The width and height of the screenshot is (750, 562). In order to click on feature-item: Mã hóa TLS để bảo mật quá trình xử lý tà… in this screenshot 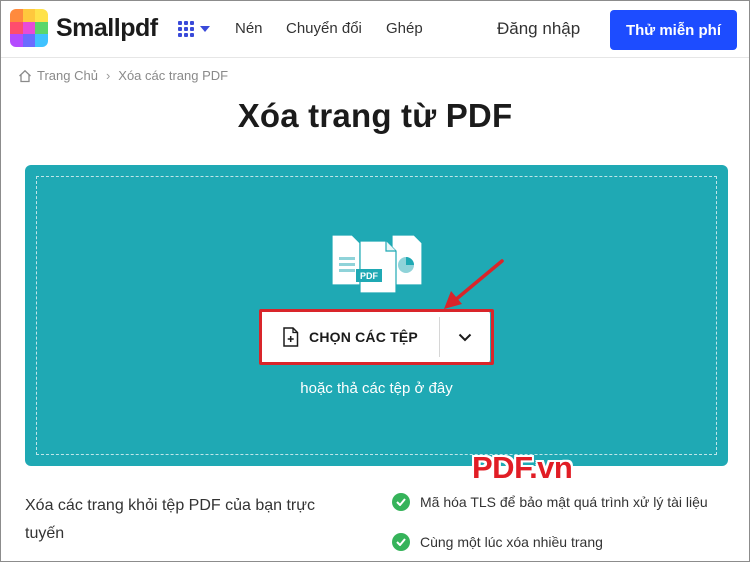, I will do `click(550, 502)`.